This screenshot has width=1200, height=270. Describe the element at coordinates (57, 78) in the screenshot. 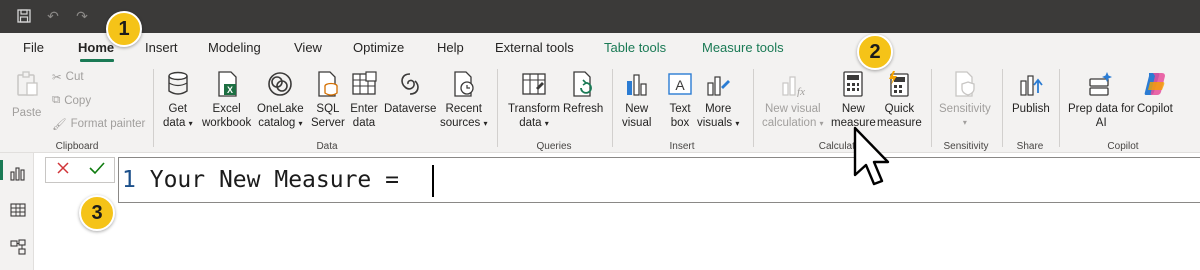

I see `scissors-icon: ✂` at that location.